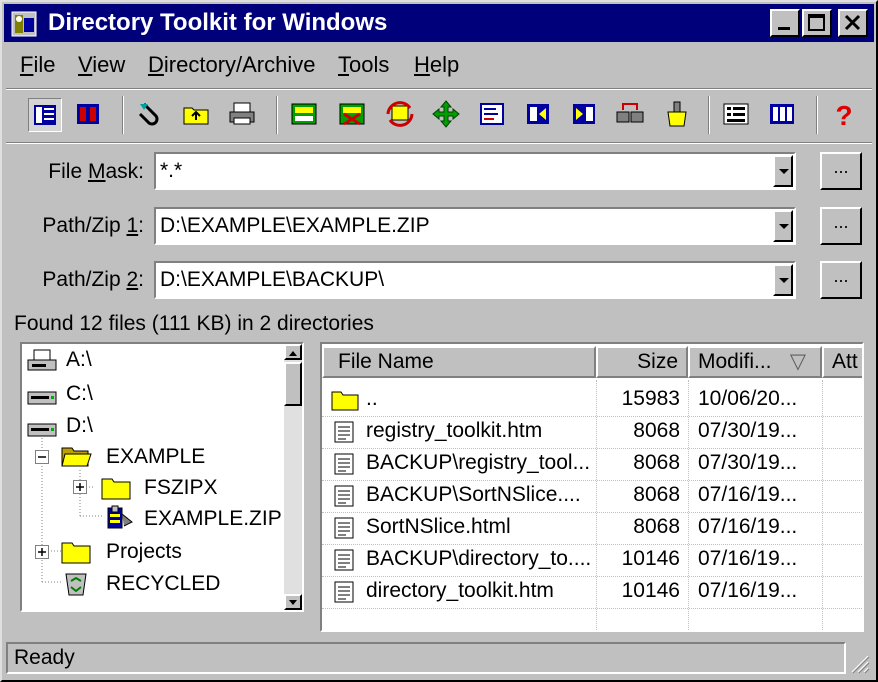 The image size is (878, 682). What do you see at coordinates (459, 362) in the screenshot?
I see `column-header-file-name: File Name` at bounding box center [459, 362].